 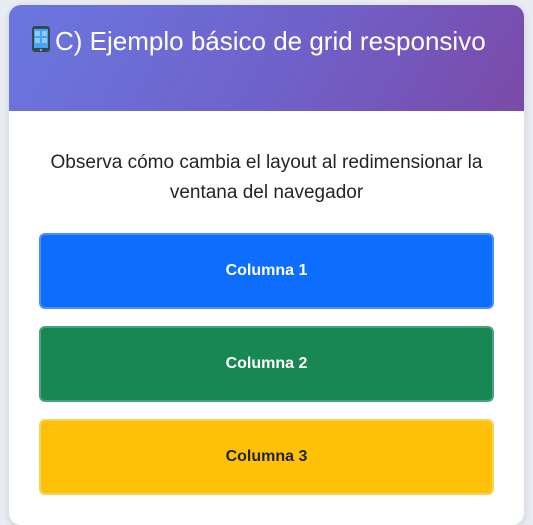 I want to click on column-2-box: Columna 2, so click(x=266, y=364).